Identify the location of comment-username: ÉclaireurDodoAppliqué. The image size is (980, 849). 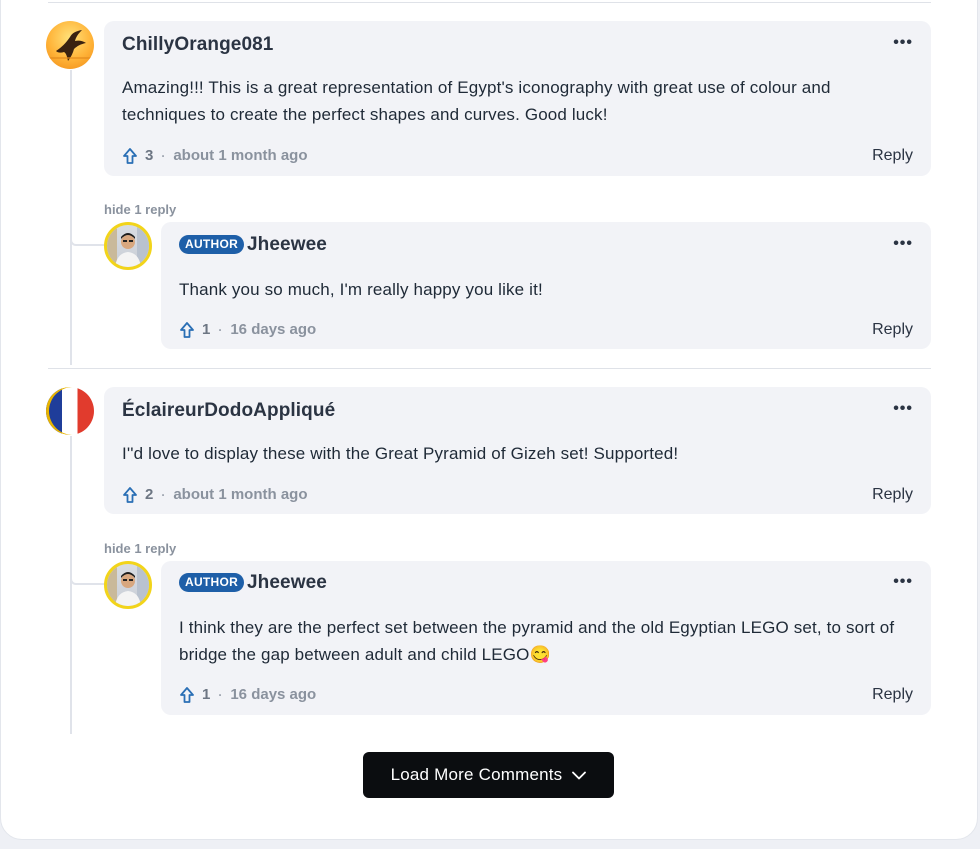
(228, 411).